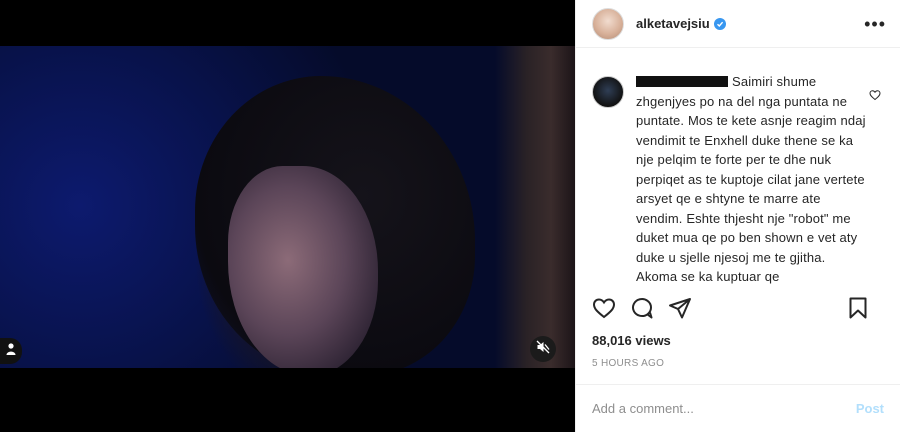  I want to click on post-header: alketavejsiu •••, so click(738, 24).